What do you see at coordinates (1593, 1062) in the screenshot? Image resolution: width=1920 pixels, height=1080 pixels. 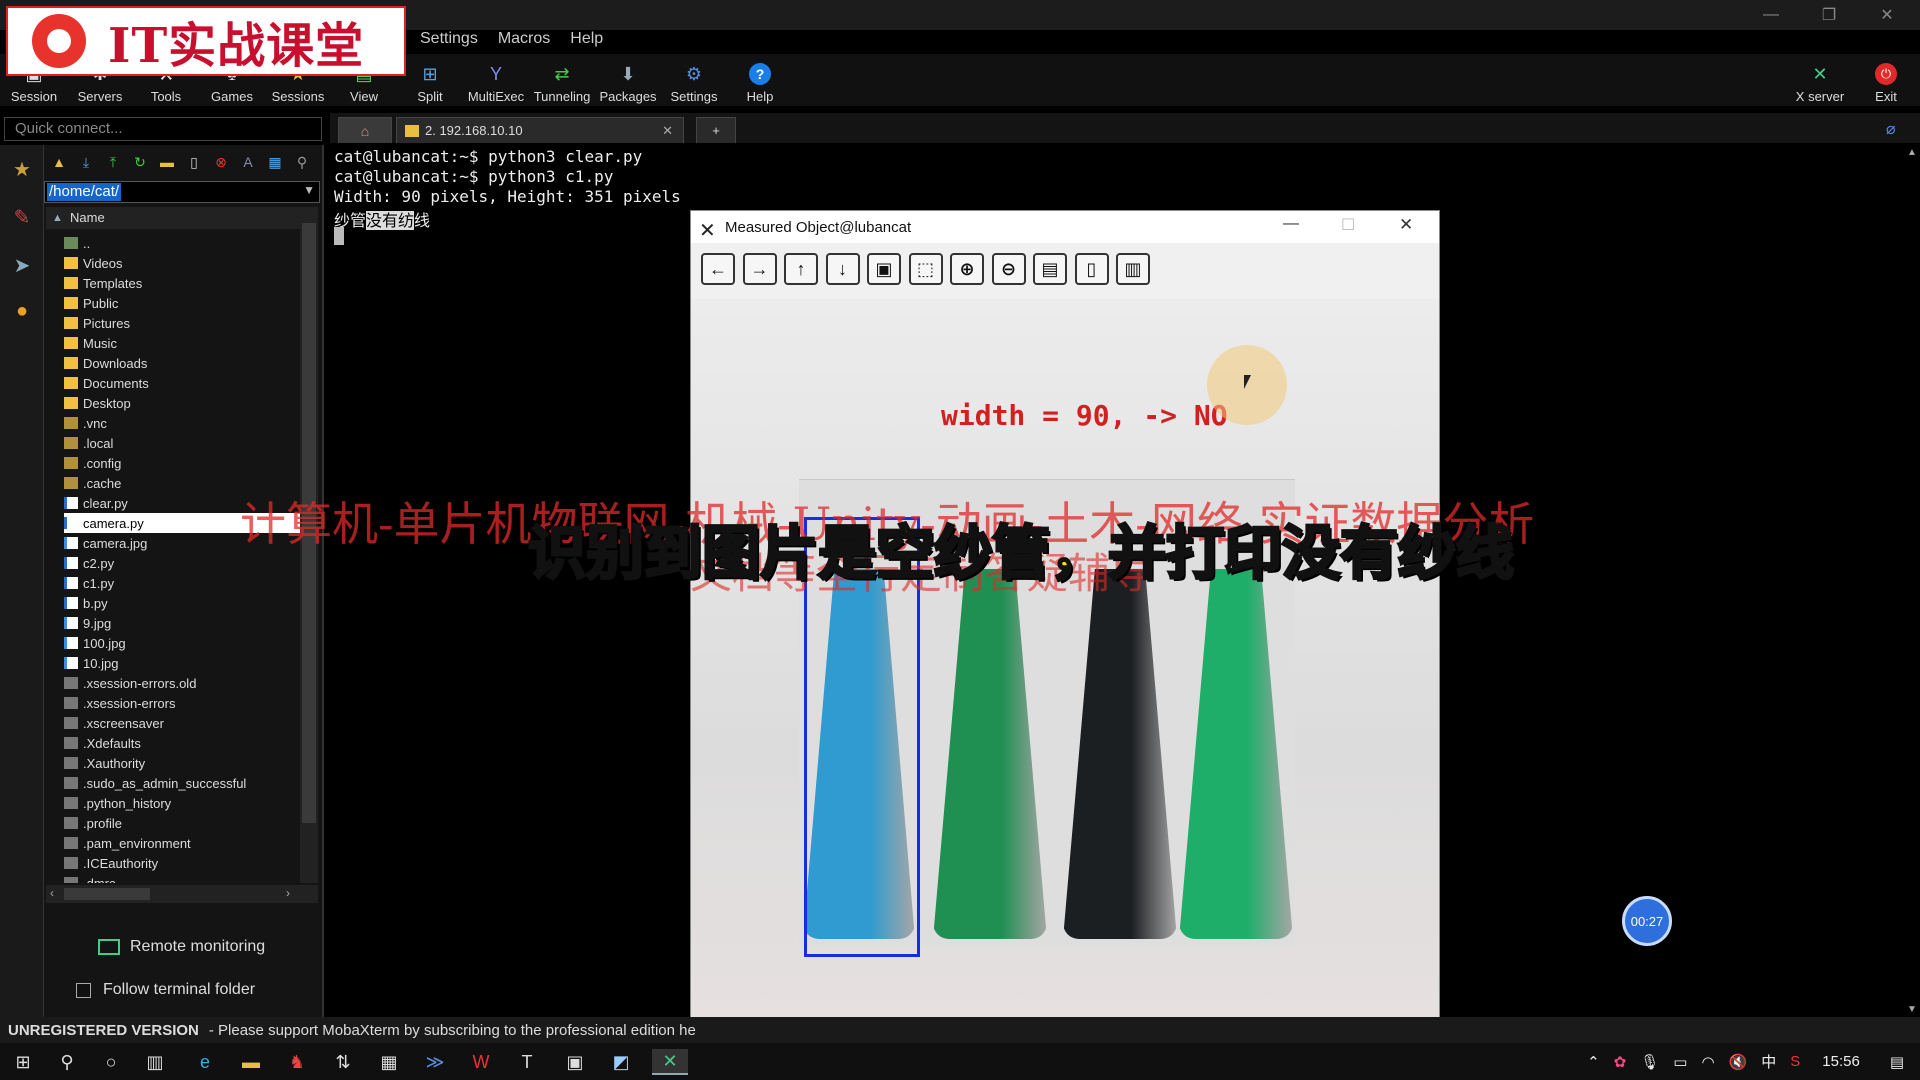 I see `tray-chevron-up-icon: ⌃` at bounding box center [1593, 1062].